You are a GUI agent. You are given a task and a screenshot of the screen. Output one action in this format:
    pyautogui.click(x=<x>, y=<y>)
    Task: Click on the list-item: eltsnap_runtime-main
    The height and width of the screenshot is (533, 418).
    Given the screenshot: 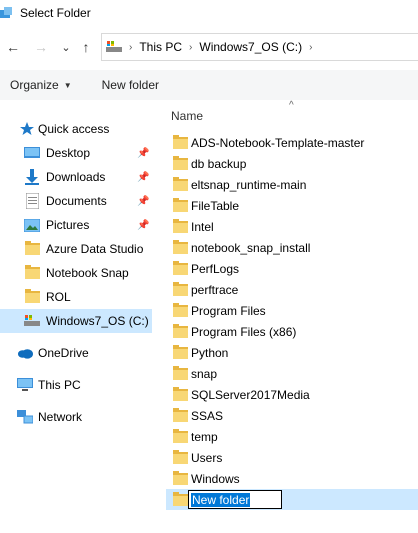 What is the action you would take?
    pyautogui.click(x=292, y=184)
    